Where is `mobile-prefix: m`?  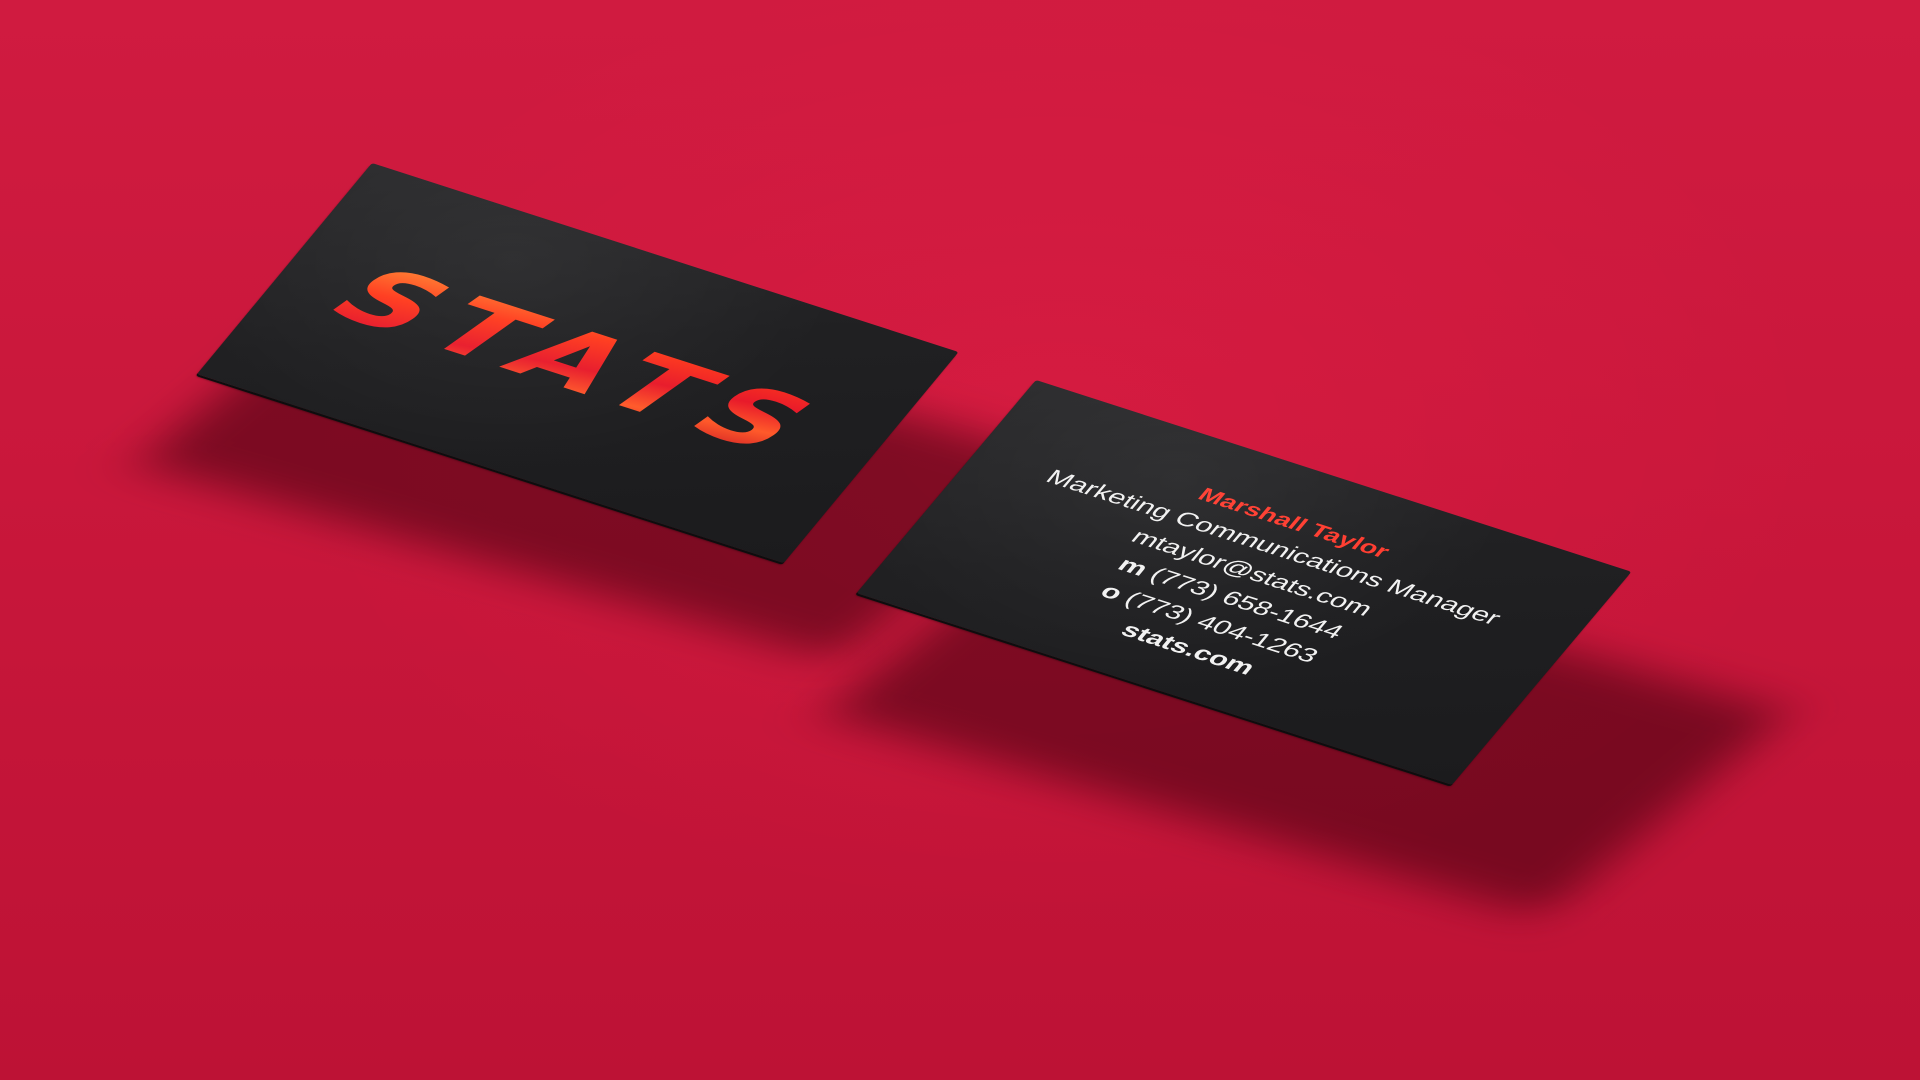
mobile-prefix: m is located at coordinates (1133, 567).